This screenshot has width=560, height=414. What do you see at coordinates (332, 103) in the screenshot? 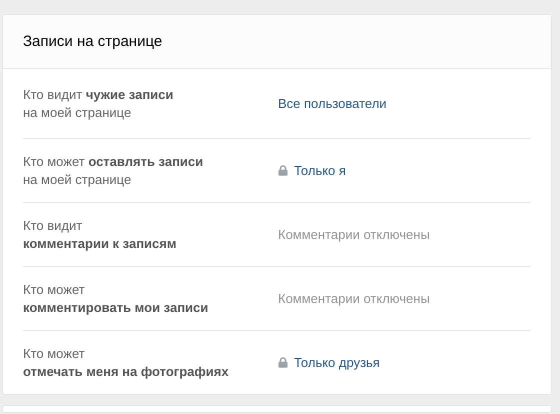
I see `setting-value-link: Все пользователи` at bounding box center [332, 103].